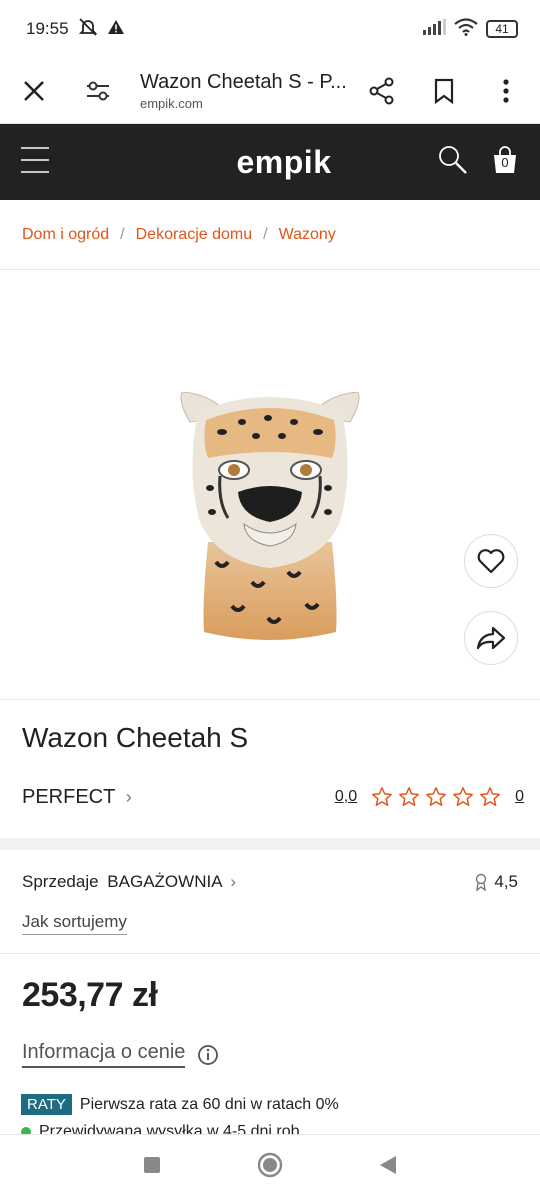 Image resolution: width=540 pixels, height=1200 pixels. Describe the element at coordinates (65, 235) in the screenshot. I see `breadcrumb-link: Dom i ogród` at that location.